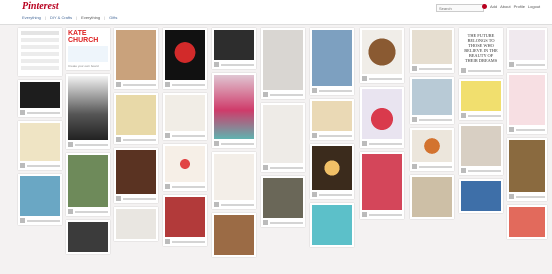 Image resolution: width=552 pixels, height=274 pixels. I want to click on nav-about-link: About, so click(505, 6).